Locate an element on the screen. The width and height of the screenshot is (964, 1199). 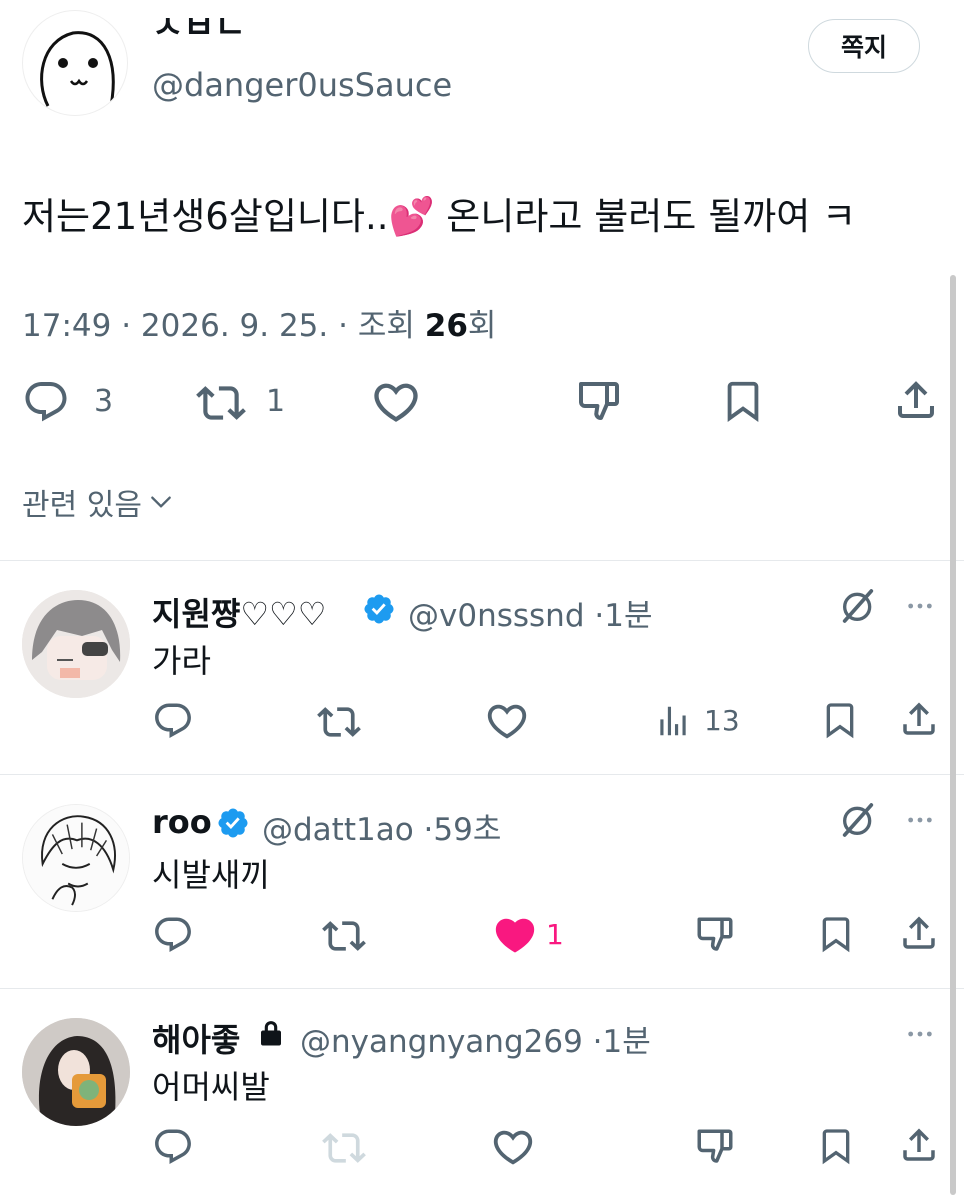
post-text-part2: 온니라고 불러도 될까여 ㅋ is located at coordinates (645, 216).